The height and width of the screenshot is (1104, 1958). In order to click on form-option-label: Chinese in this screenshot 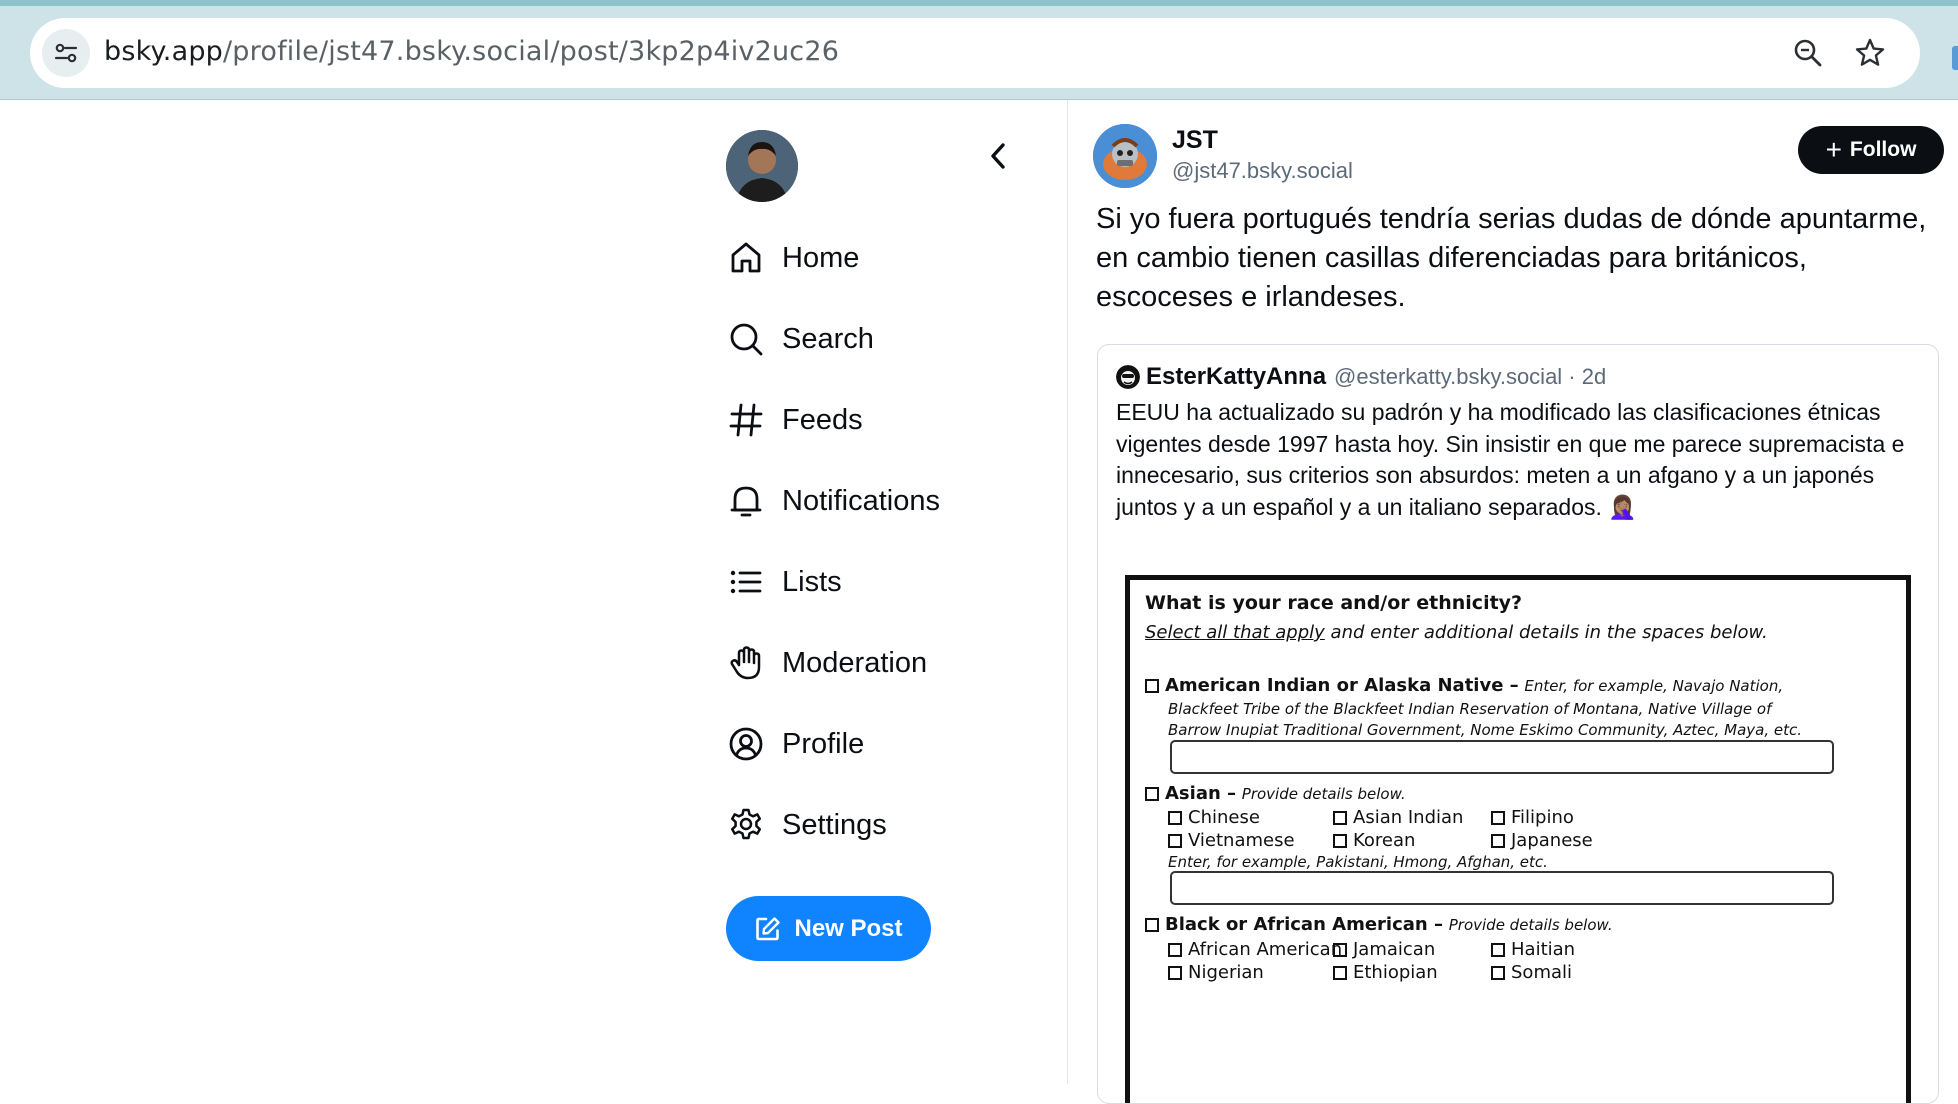, I will do `click(1224, 817)`.